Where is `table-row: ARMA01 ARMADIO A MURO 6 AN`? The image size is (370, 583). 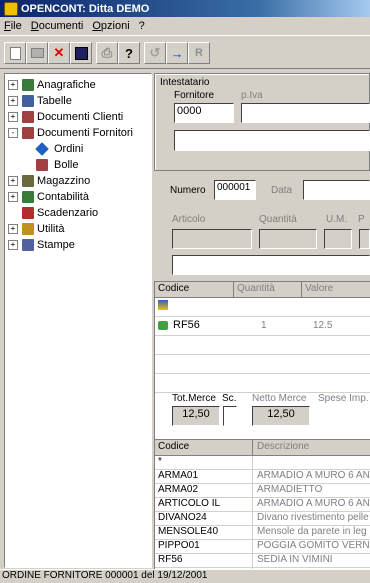 table-row: ARMA01 ARMADIO A MURO 6 AN is located at coordinates (262, 477).